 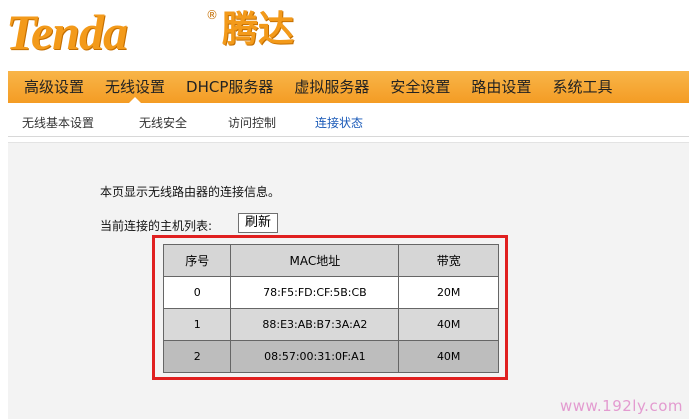 I want to click on nav-virtual-server: 虚拟服务器, so click(x=331, y=87).